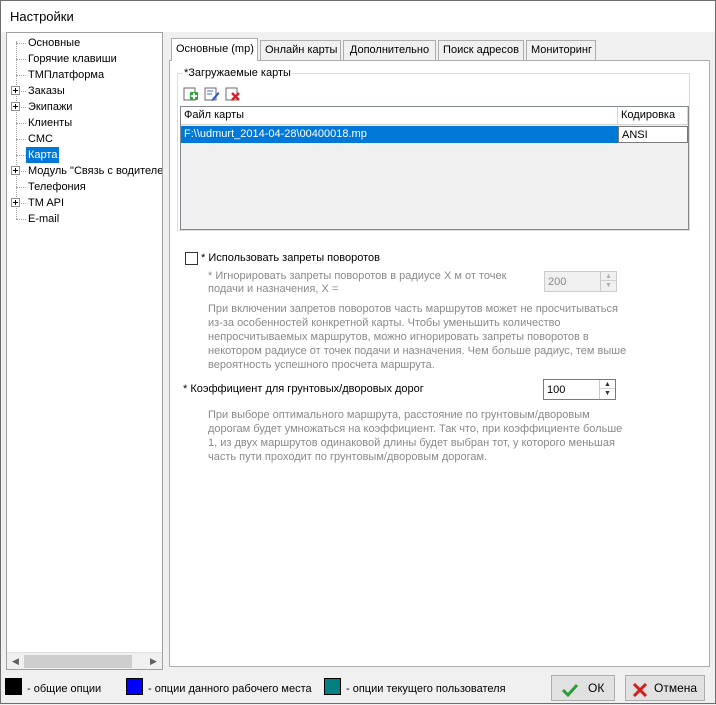  I want to click on ignore-radius-label-line2: подачи и назначения, X =, so click(273, 289).